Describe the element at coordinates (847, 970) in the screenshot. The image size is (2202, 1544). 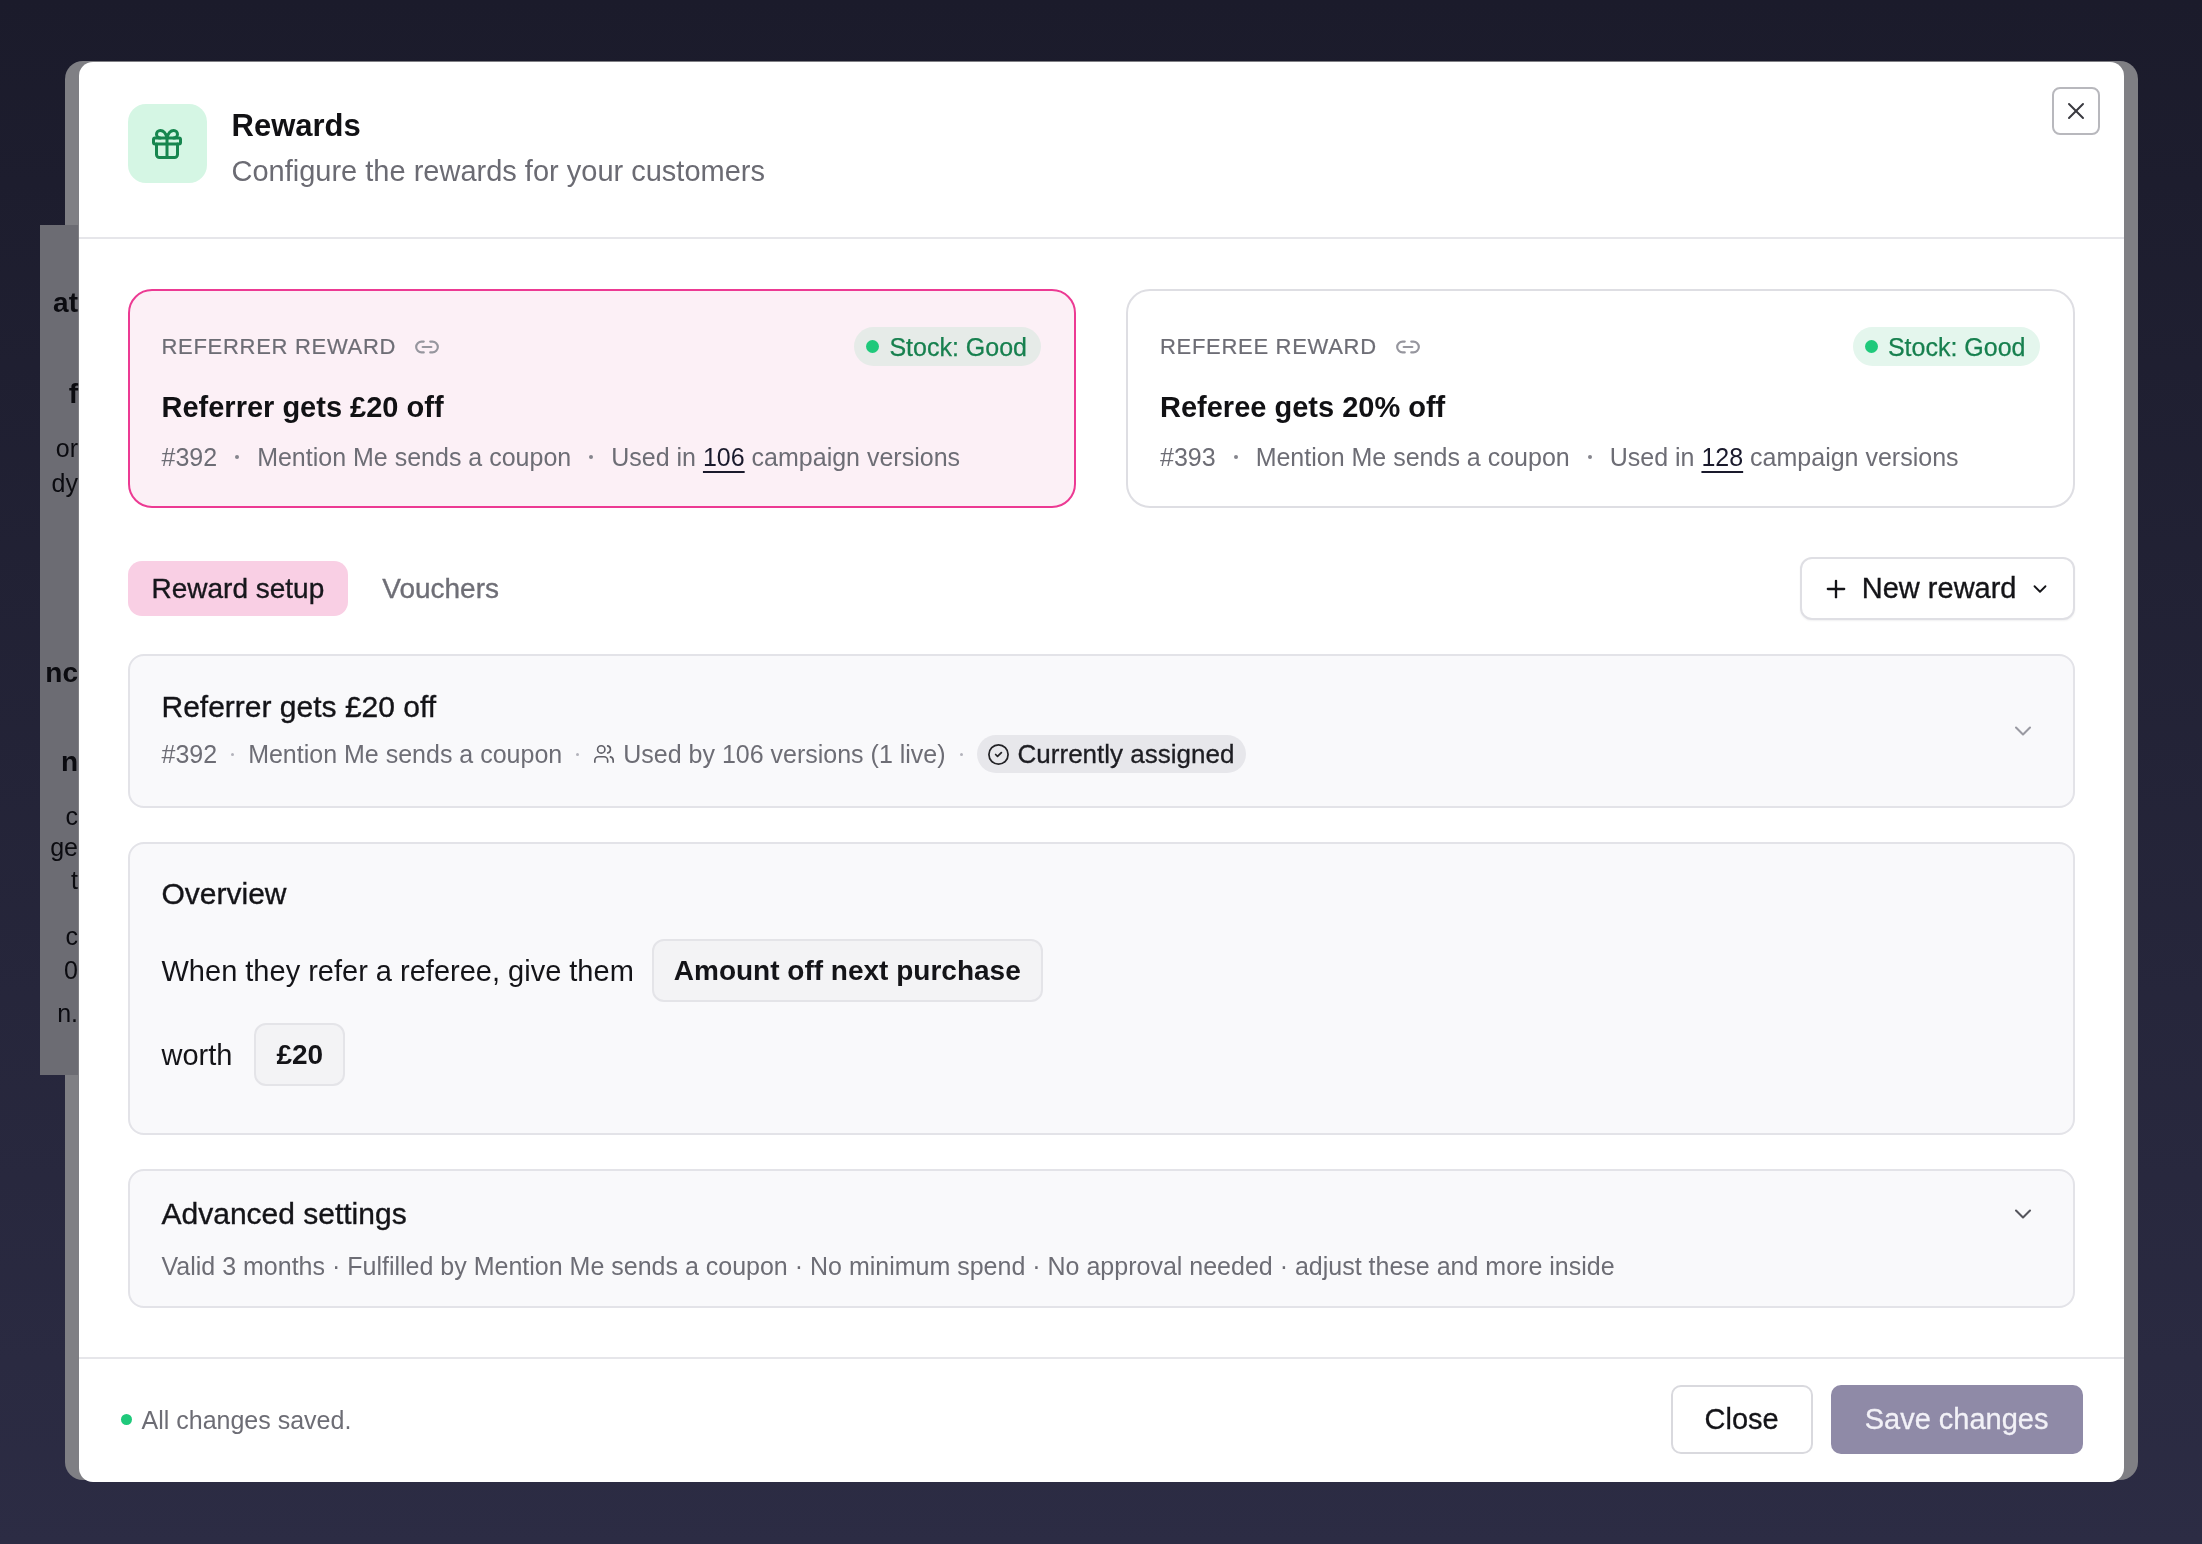
I see `reward-type-select: Amount off next purchase` at that location.